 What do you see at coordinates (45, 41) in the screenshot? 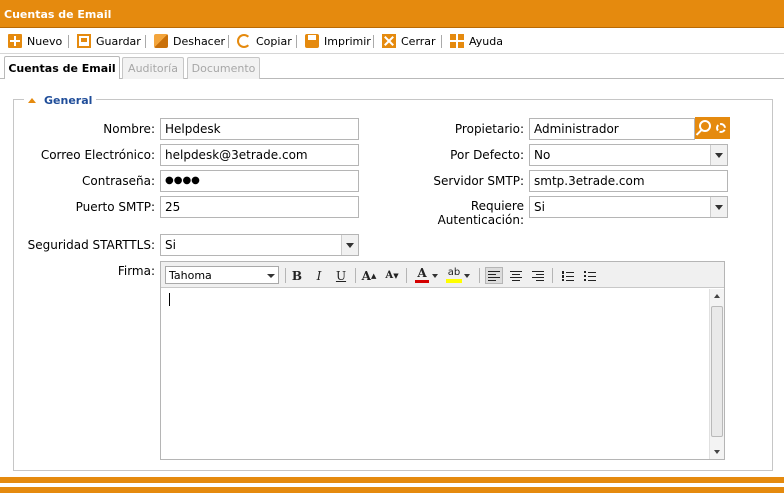
I see `nuevo-label: Nuevo` at bounding box center [45, 41].